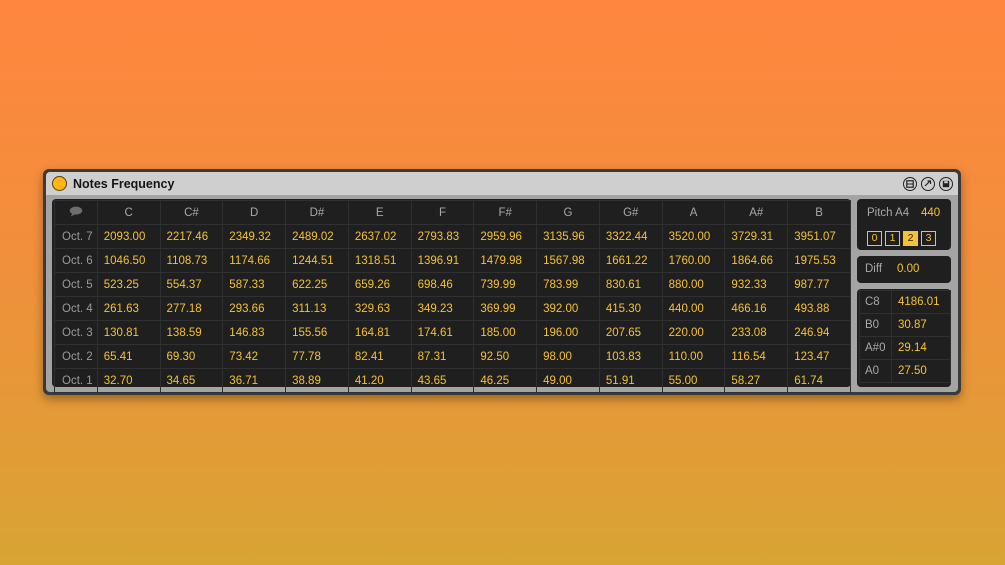 This screenshot has width=1005, height=565. I want to click on frequency-cell: 155.56, so click(317, 332).